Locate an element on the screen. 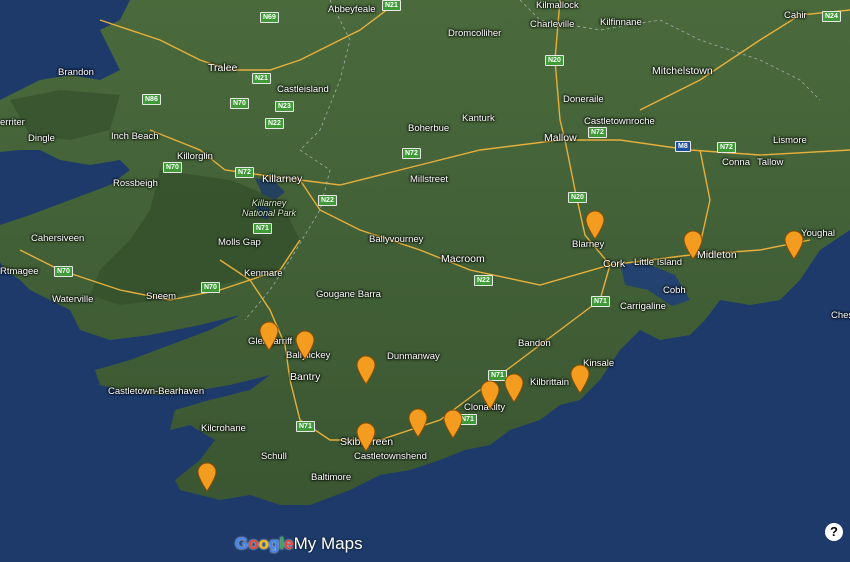 This screenshot has width=850, height=562. road-shield-n20b: N20 is located at coordinates (577, 197).